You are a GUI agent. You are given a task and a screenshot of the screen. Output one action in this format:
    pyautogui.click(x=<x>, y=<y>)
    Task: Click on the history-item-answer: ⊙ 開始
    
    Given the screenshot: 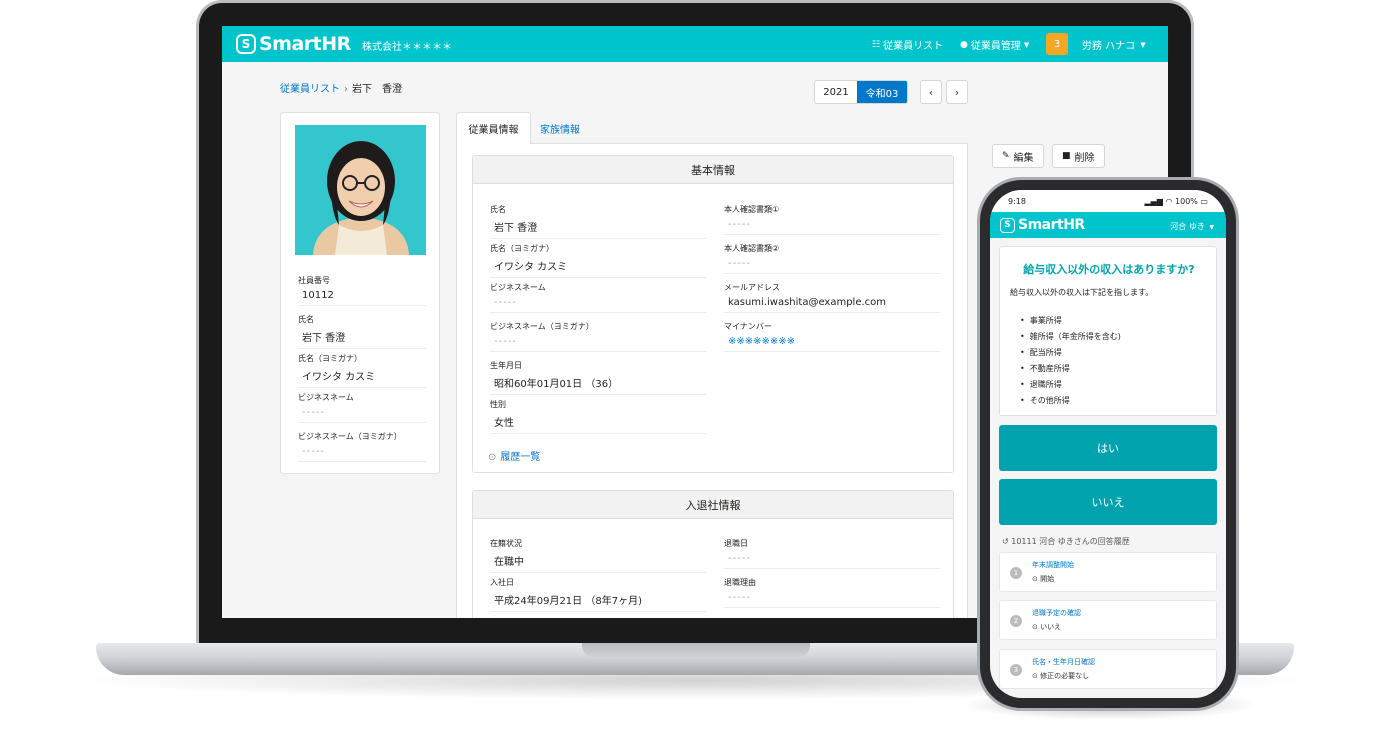 What is the action you would take?
    pyautogui.click(x=1043, y=579)
    